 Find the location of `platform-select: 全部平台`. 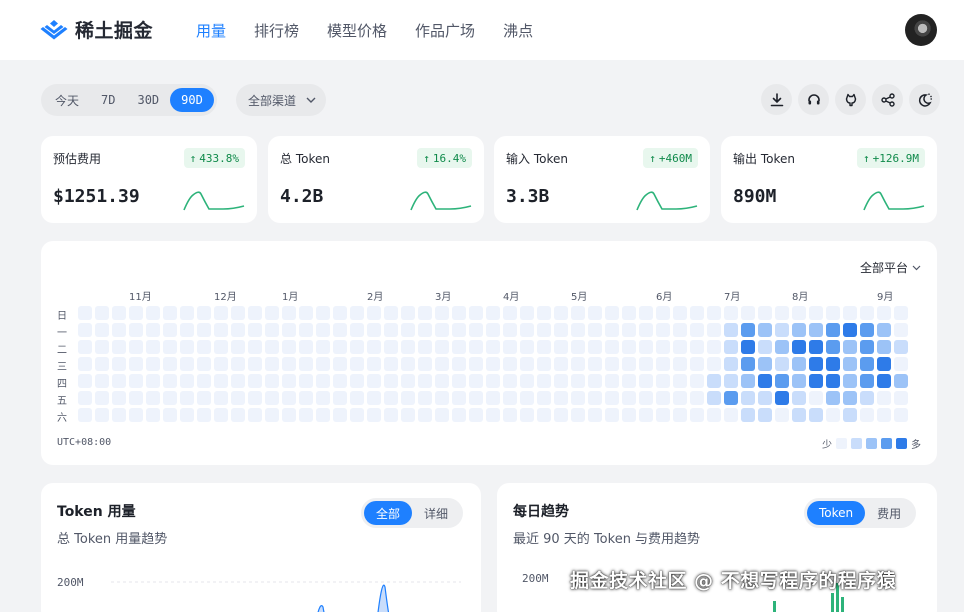

platform-select: 全部平台 is located at coordinates (890, 267).